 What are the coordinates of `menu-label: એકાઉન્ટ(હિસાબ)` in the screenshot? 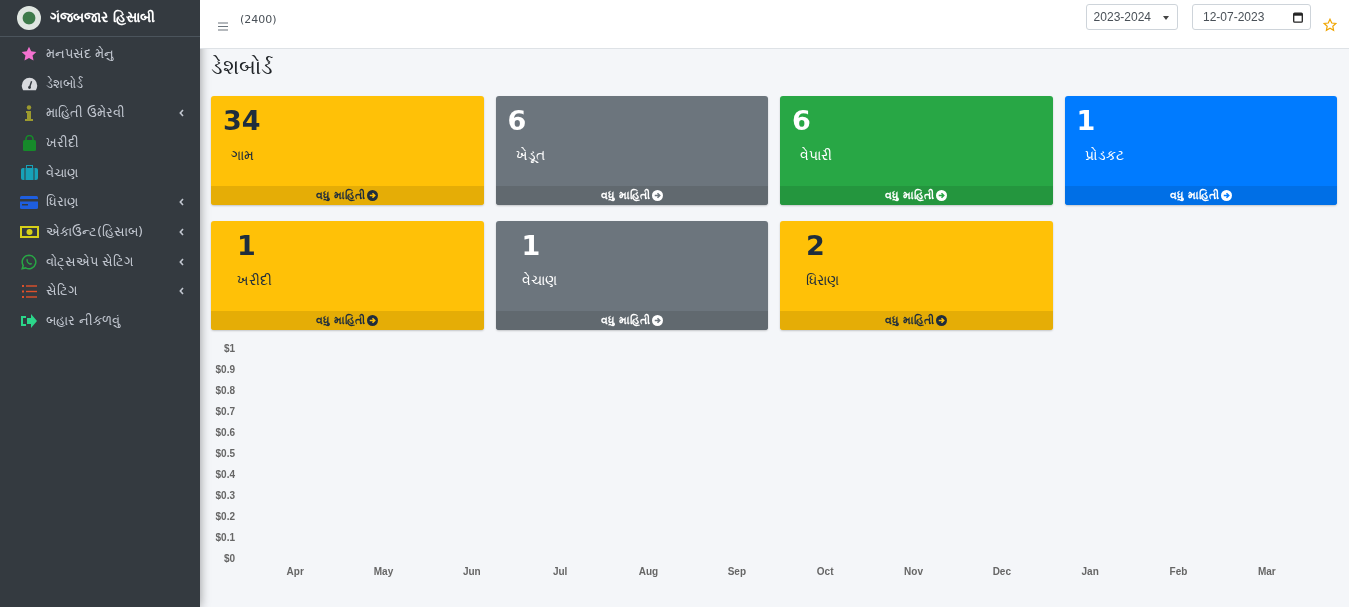 It's located at (95, 231).